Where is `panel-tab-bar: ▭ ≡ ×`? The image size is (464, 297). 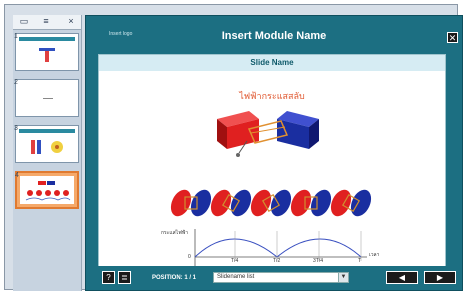 panel-tab-bar: ▭ ≡ × is located at coordinates (47, 22).